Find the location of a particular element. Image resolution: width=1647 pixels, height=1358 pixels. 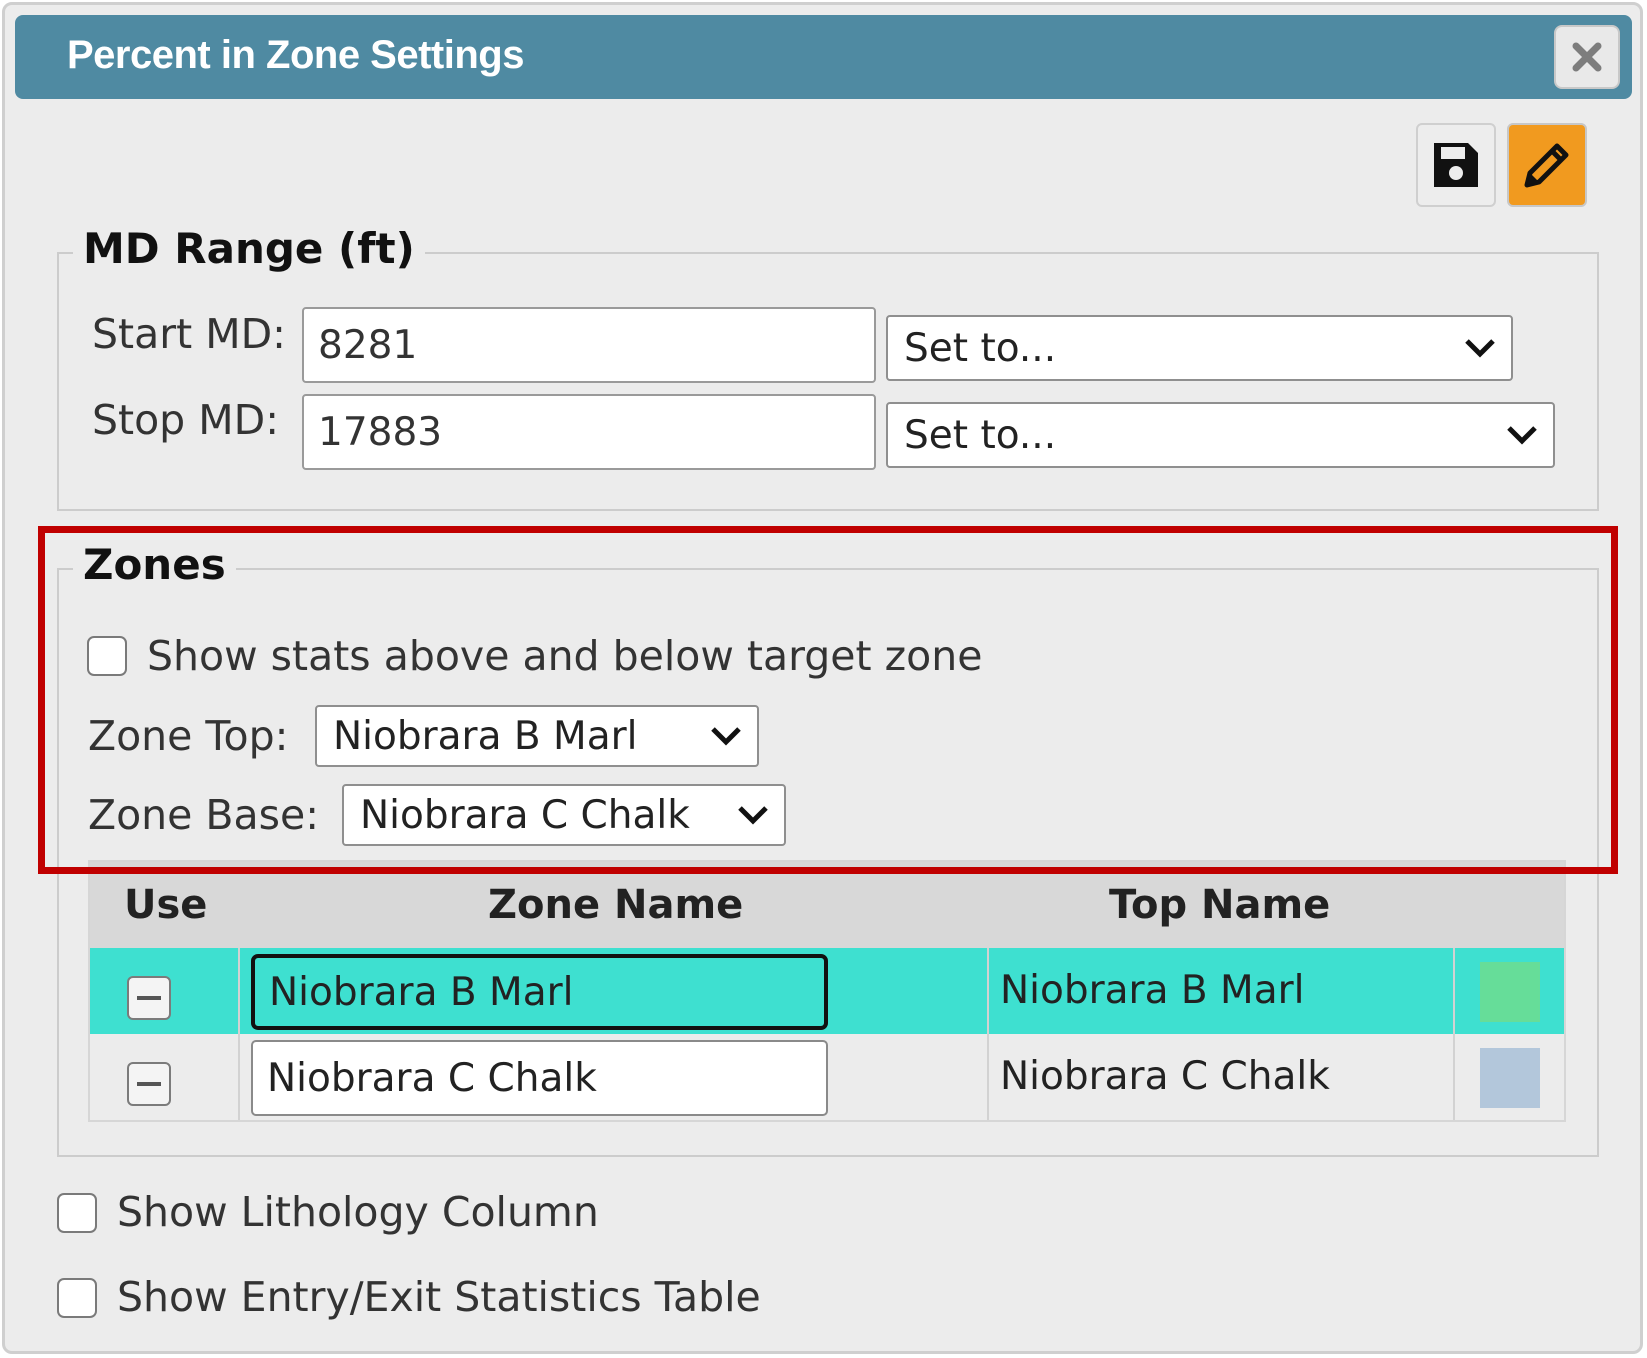

zones-legend: Zones is located at coordinates (154, 564).